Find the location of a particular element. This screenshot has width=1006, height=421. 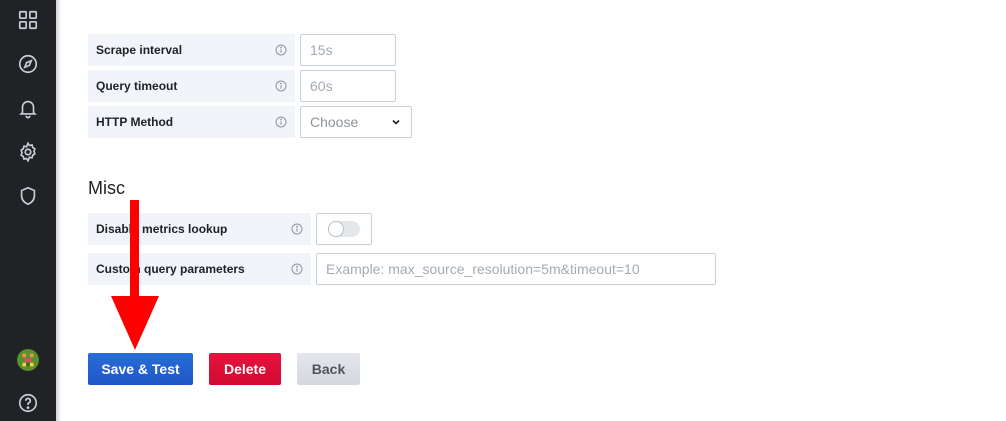

query-timeout-input: 60s is located at coordinates (348, 86).